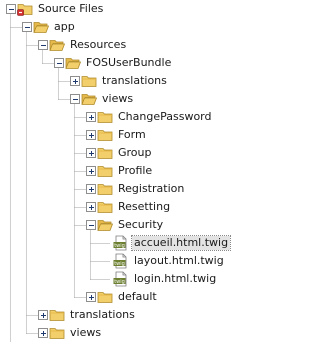 The width and height of the screenshot is (320, 344). I want to click on tree-node: Group, so click(139, 153).